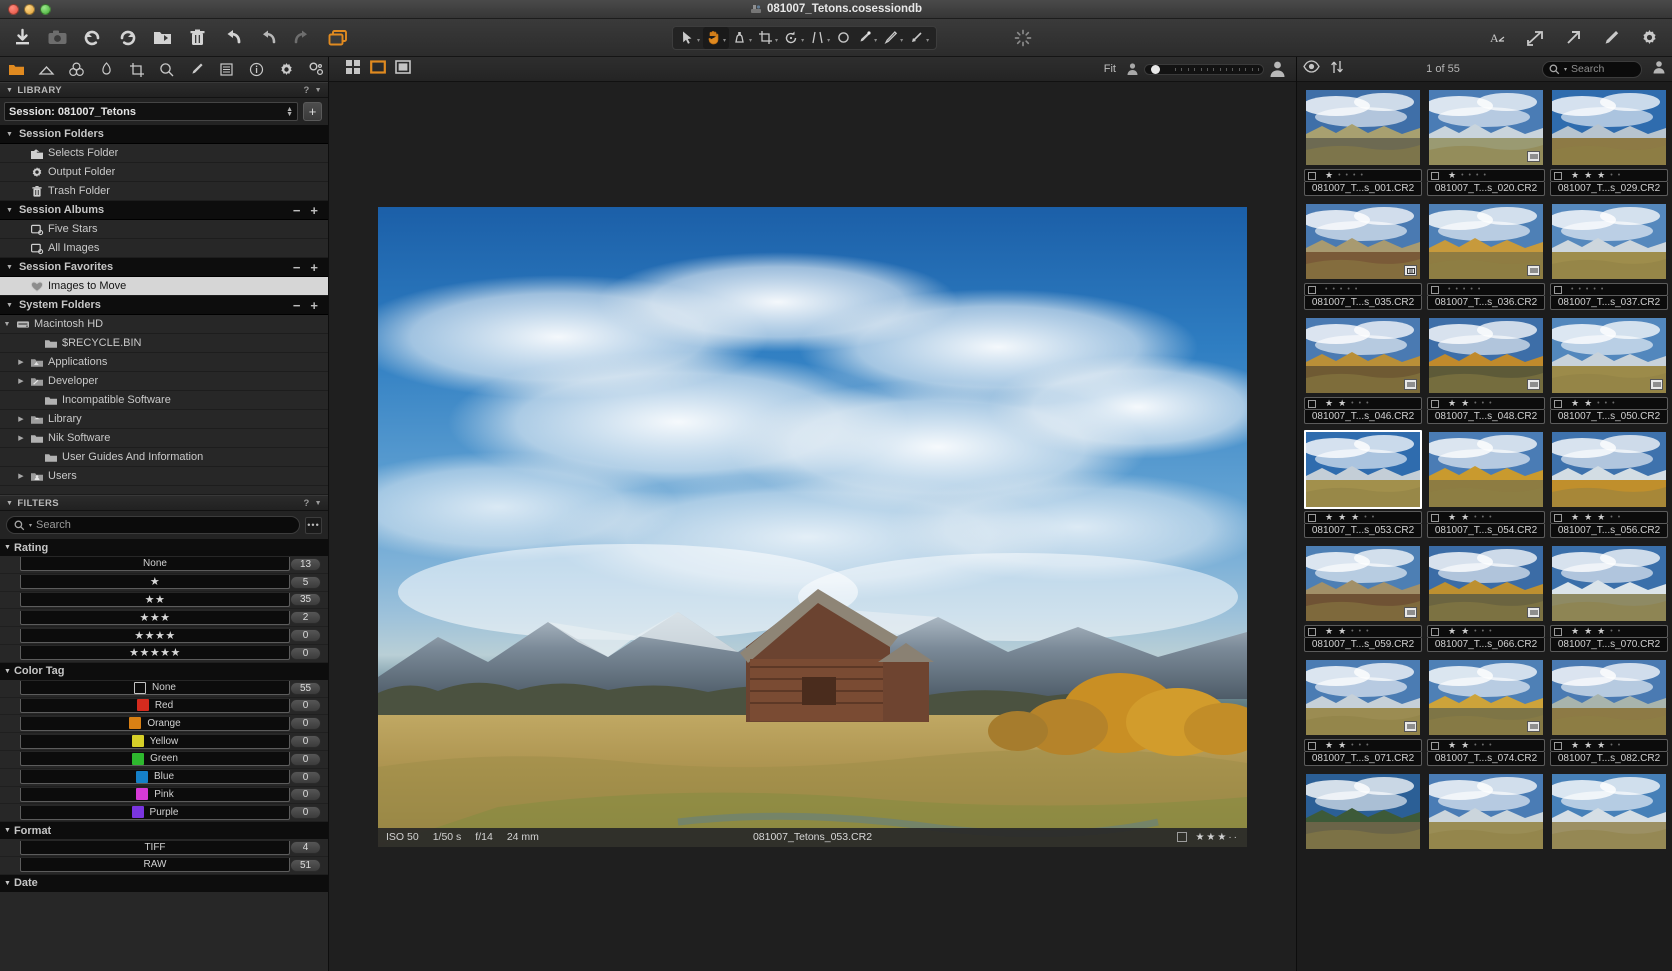  Describe the element at coordinates (742, 38) in the screenshot. I see `white-balance-tool: ▾` at that location.